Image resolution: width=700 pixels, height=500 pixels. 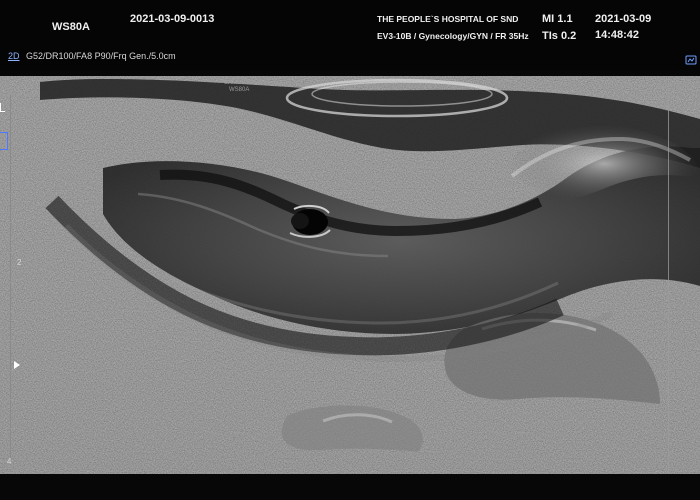 I want to click on tis-value: TIs 0.2, so click(x=559, y=36).